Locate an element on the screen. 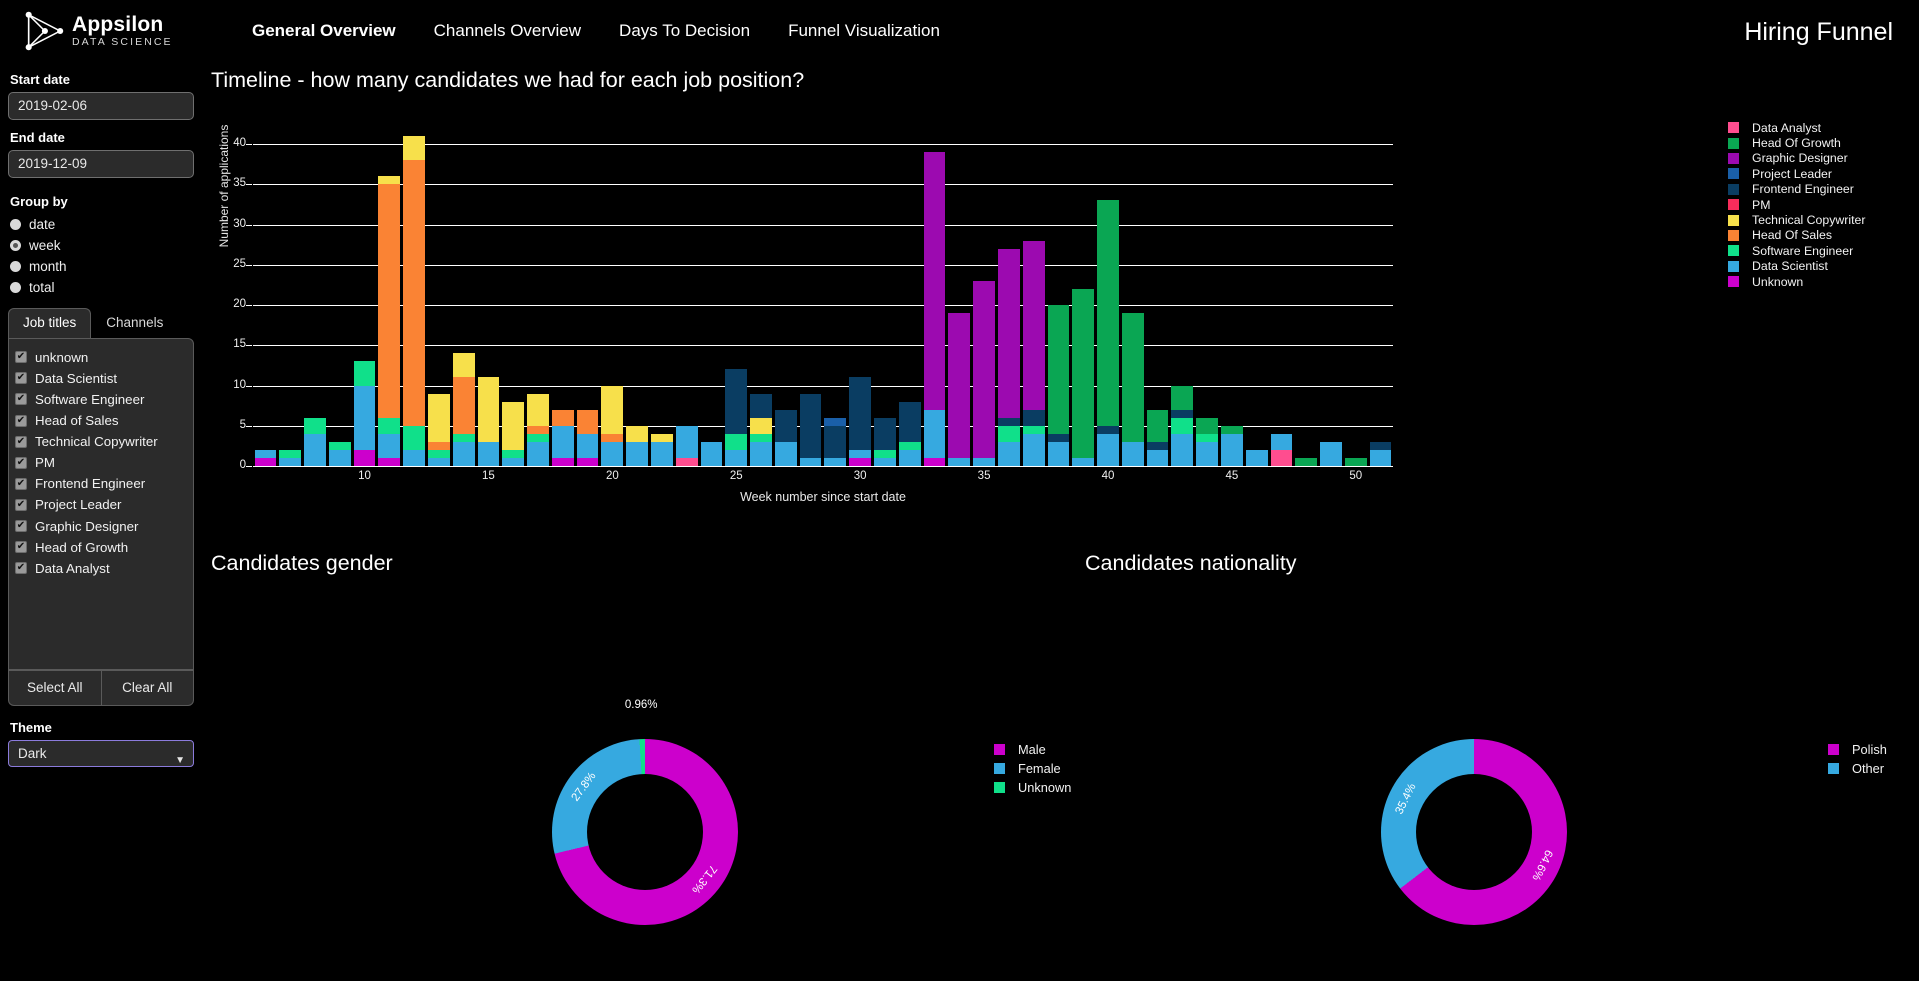 The width and height of the screenshot is (1919, 981). job-title-checkbox-row: ✔ Head of Sales is located at coordinates (101, 420).